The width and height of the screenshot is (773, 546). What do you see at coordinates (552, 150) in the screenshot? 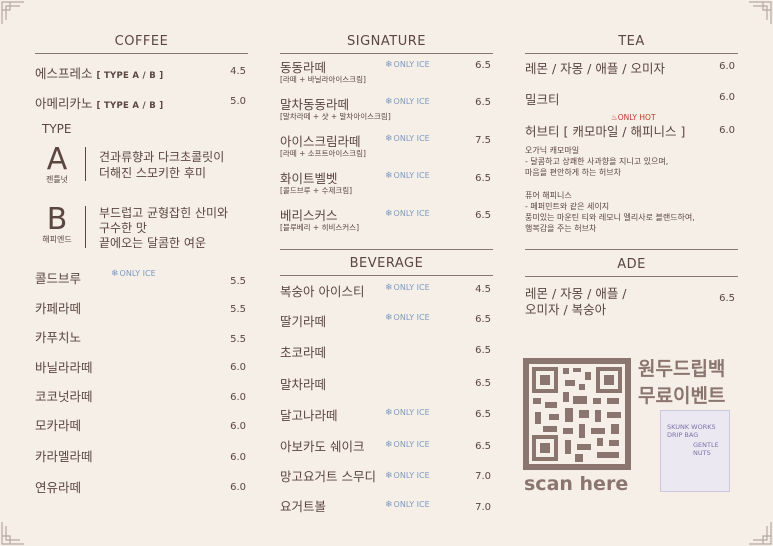
I see `herb-note-1: 오가닉 캐모마일` at bounding box center [552, 150].